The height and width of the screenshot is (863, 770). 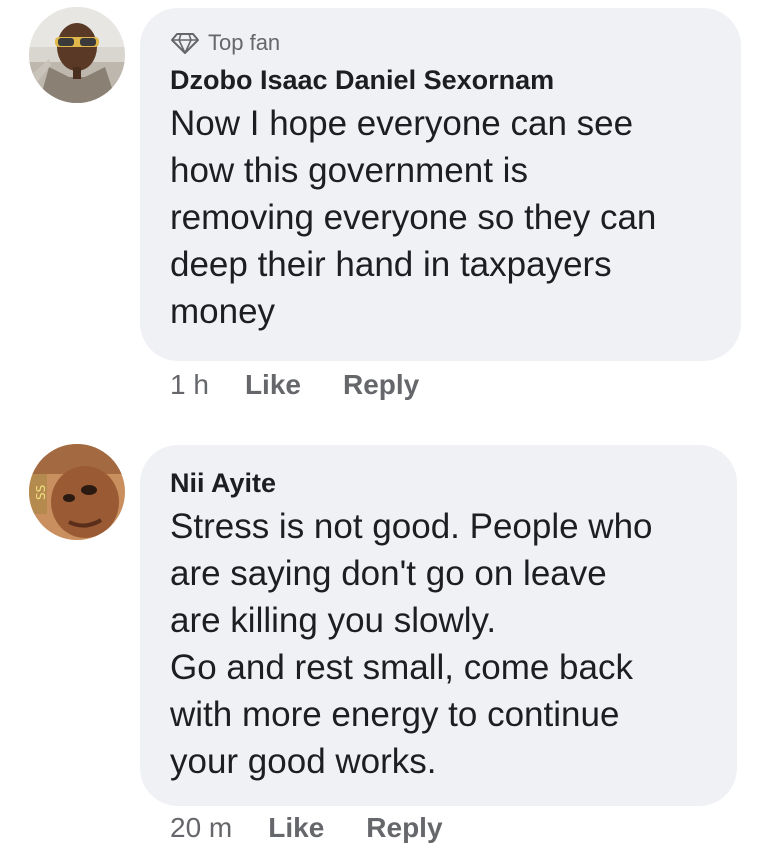 I want to click on avatar: SS, so click(x=77, y=492).